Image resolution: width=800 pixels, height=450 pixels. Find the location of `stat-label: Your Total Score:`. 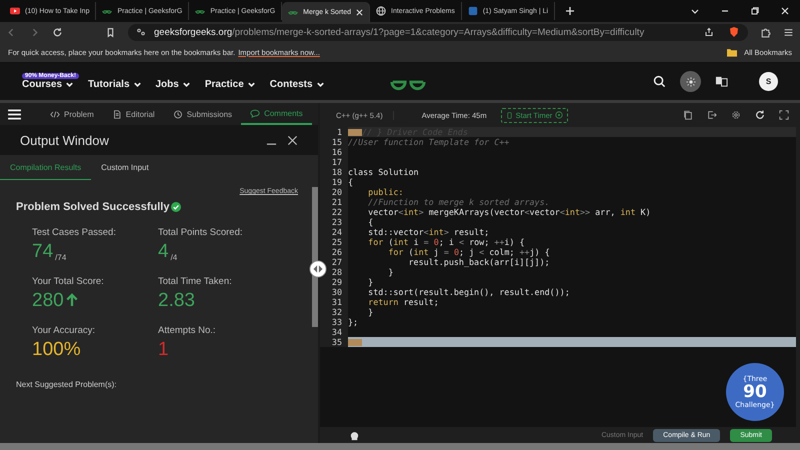

stat-label: Your Total Score: is located at coordinates (68, 281).